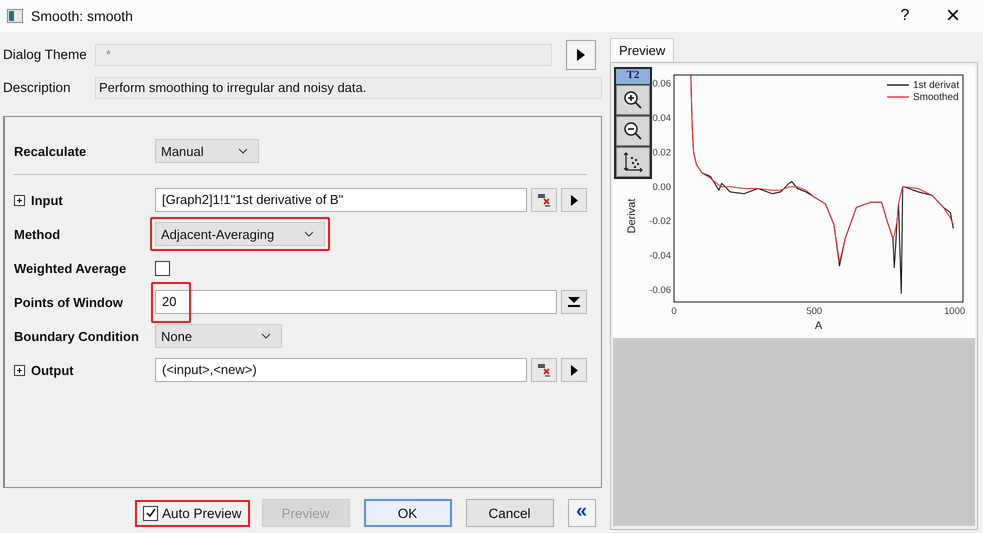 This screenshot has height=533, width=983. I want to click on x-axis-title: A, so click(818, 326).